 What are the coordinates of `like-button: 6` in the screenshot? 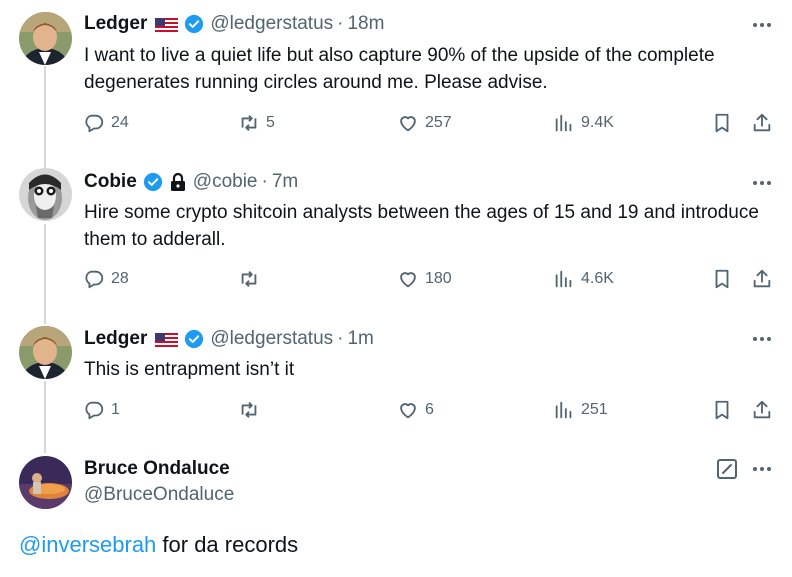 It's located at (415, 410).